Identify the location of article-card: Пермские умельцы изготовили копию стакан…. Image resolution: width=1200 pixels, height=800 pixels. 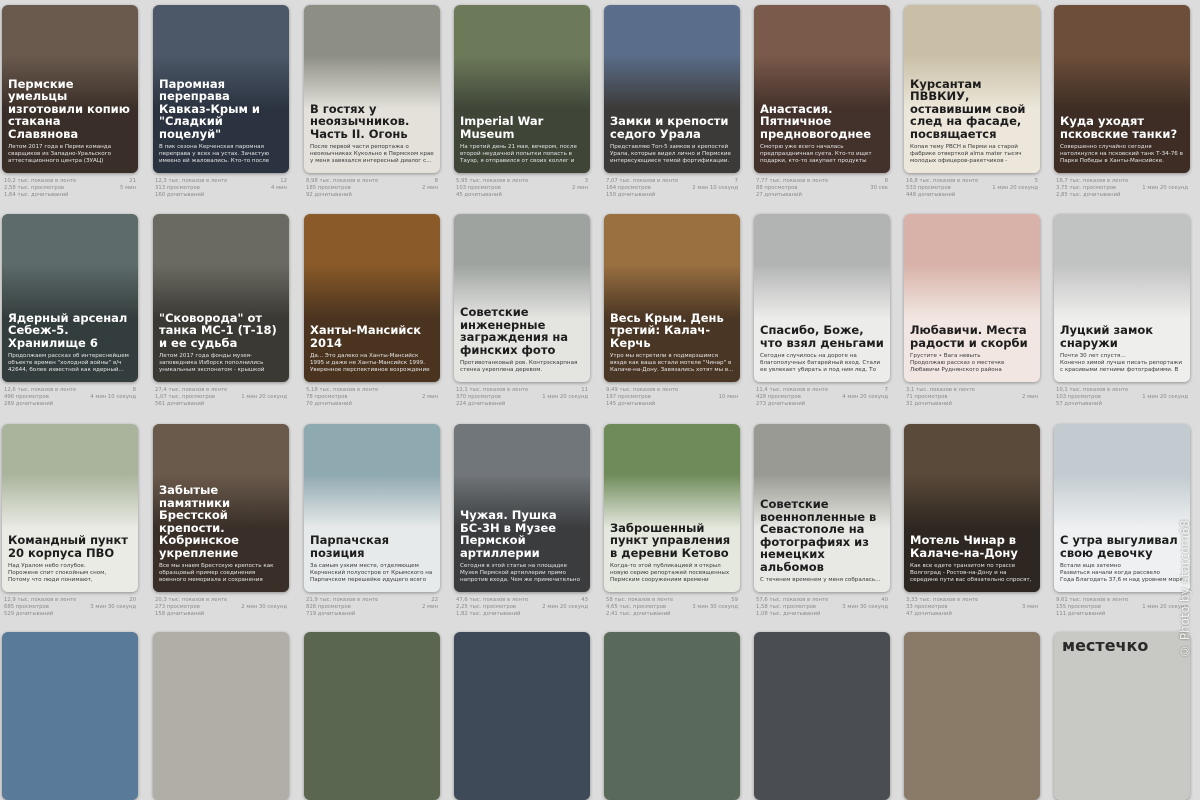
(70, 89).